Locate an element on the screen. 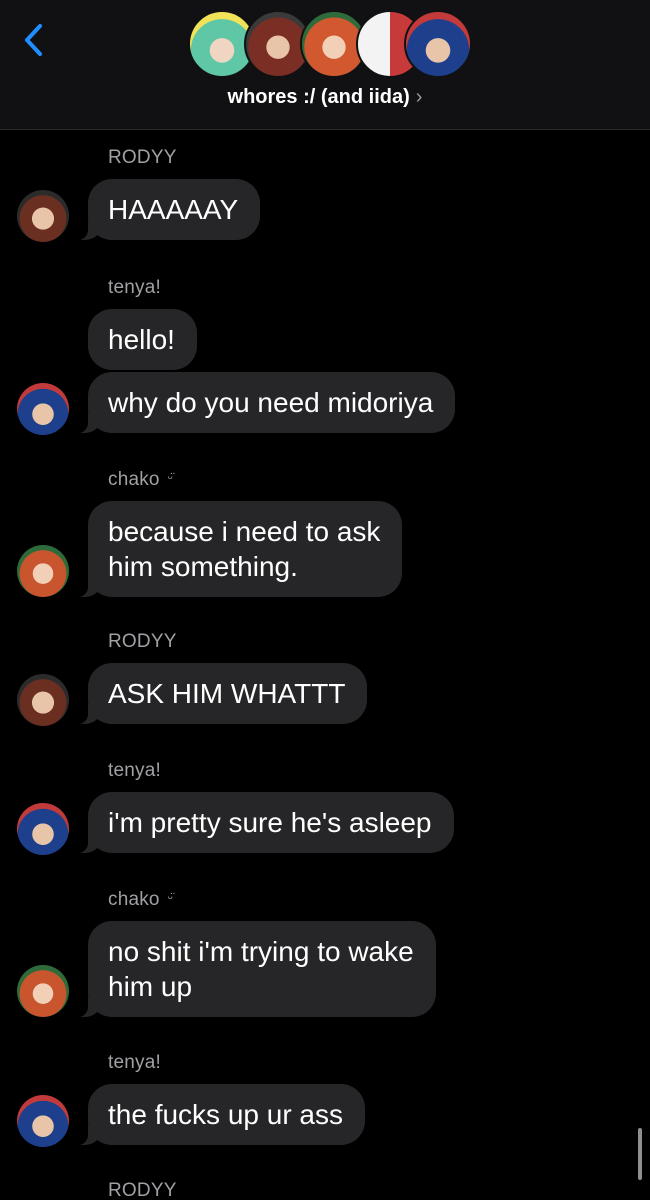  chat-header: whores :/ (and iida) › is located at coordinates (325, 65).